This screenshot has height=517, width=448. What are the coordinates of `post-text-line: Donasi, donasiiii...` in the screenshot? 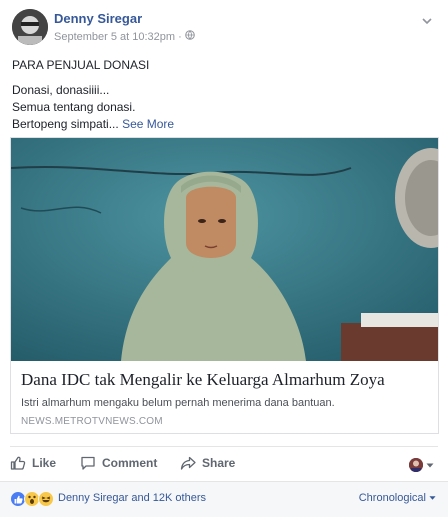 It's located at (61, 90).